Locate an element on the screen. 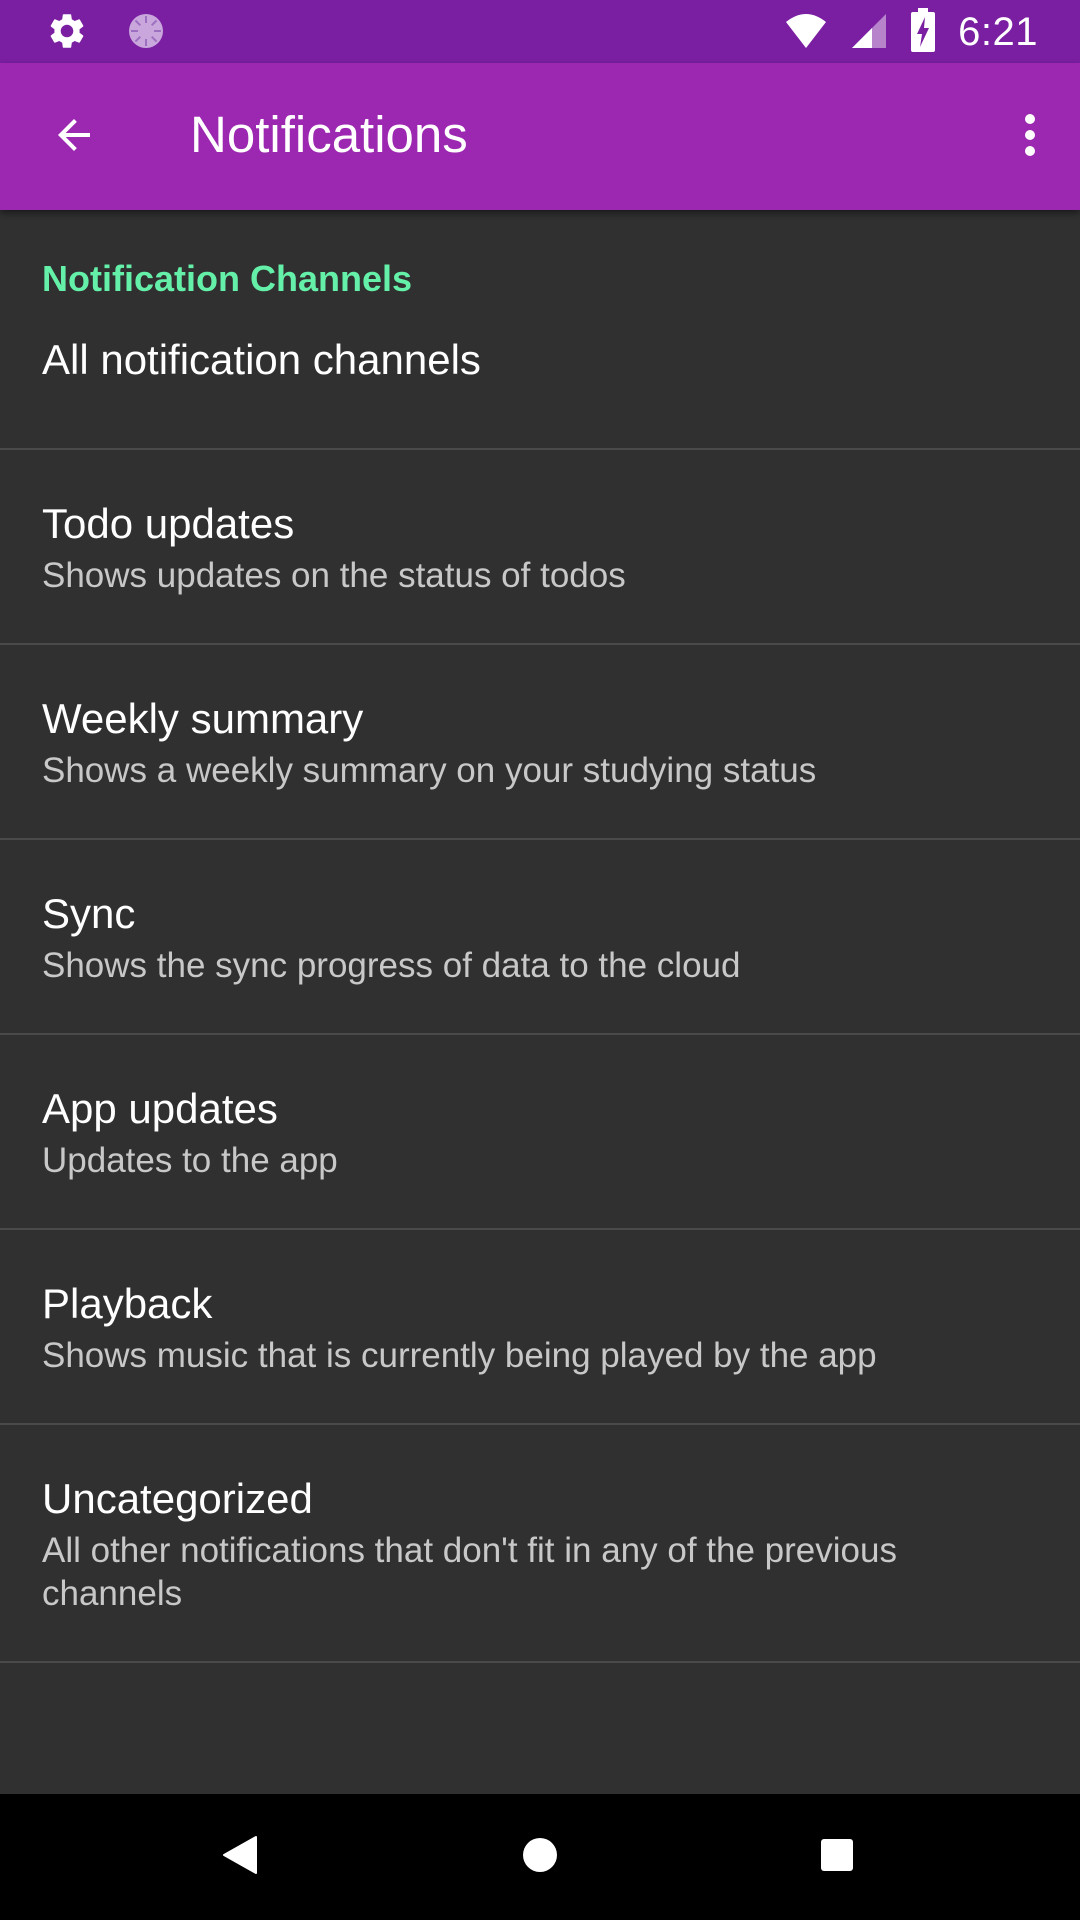  section-header: Notification Channels is located at coordinates (227, 278).